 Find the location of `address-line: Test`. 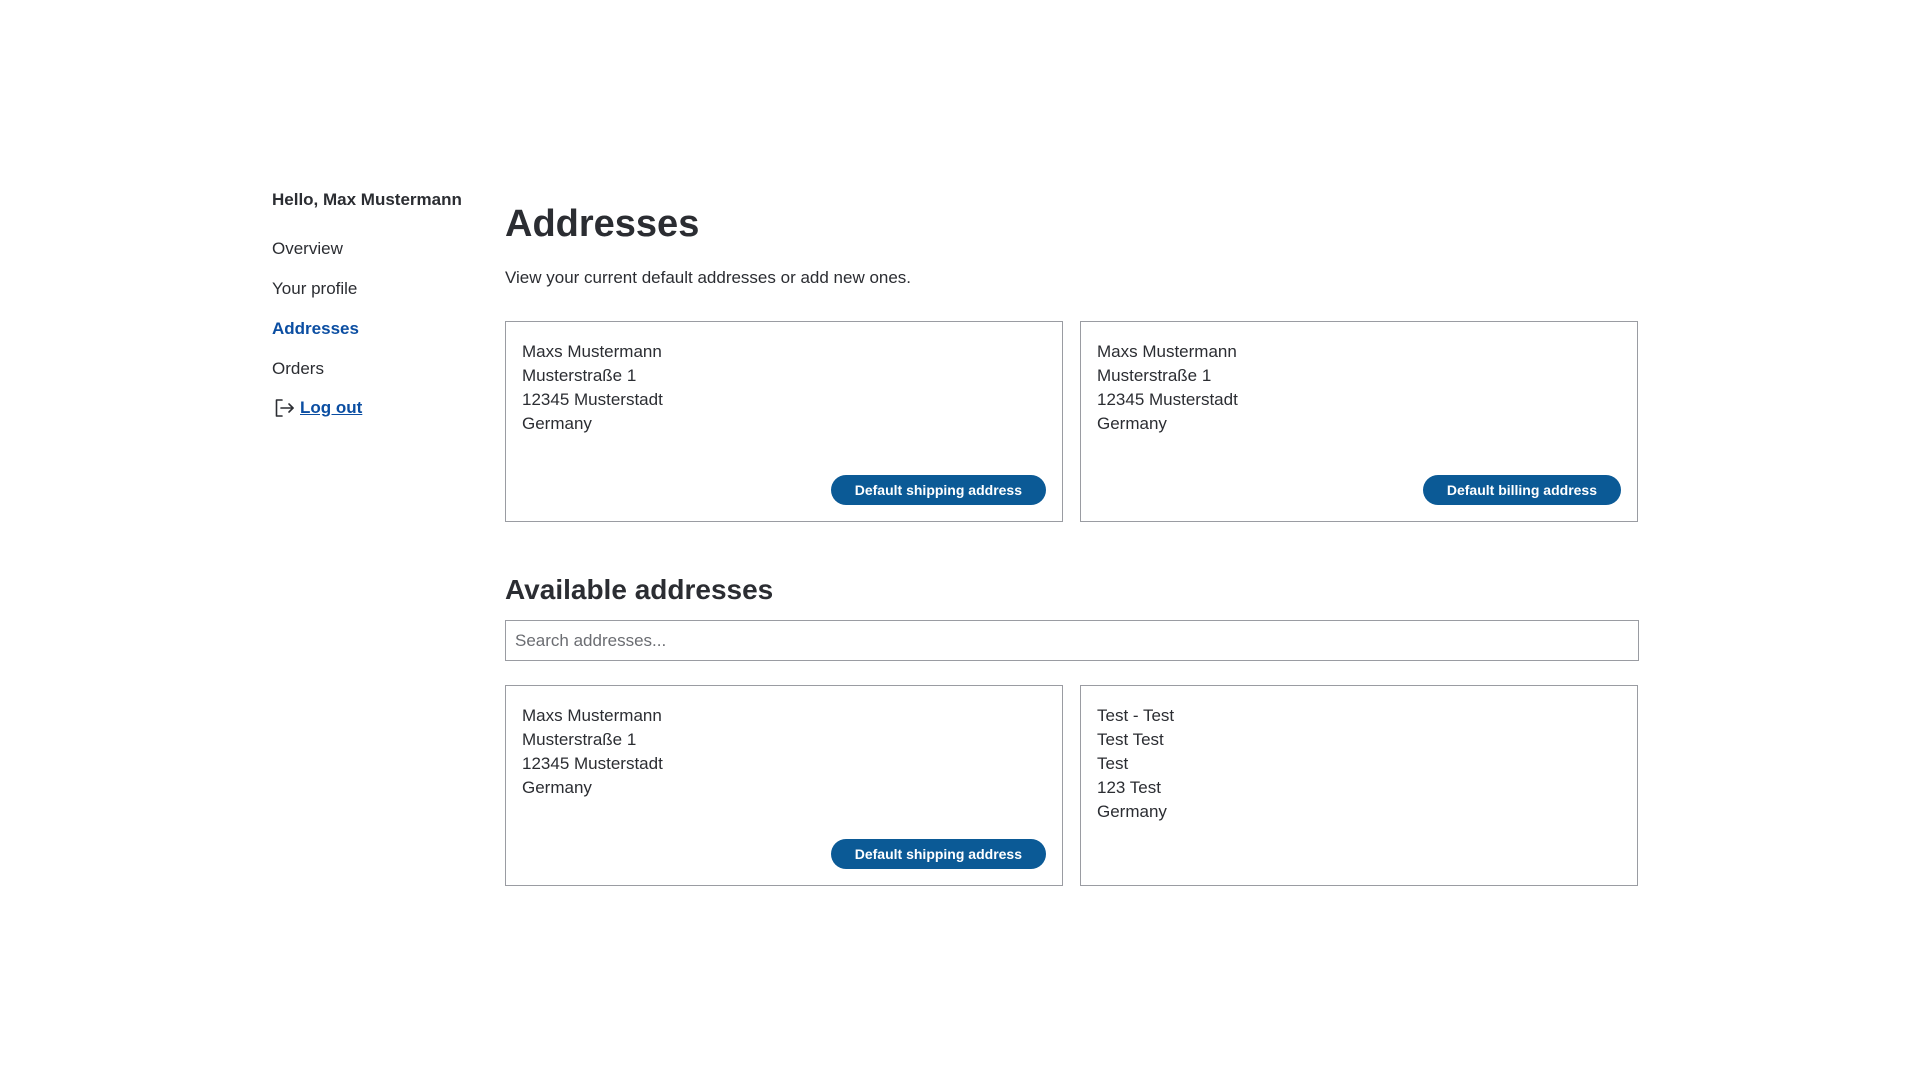

address-line: Test is located at coordinates (1113, 763).